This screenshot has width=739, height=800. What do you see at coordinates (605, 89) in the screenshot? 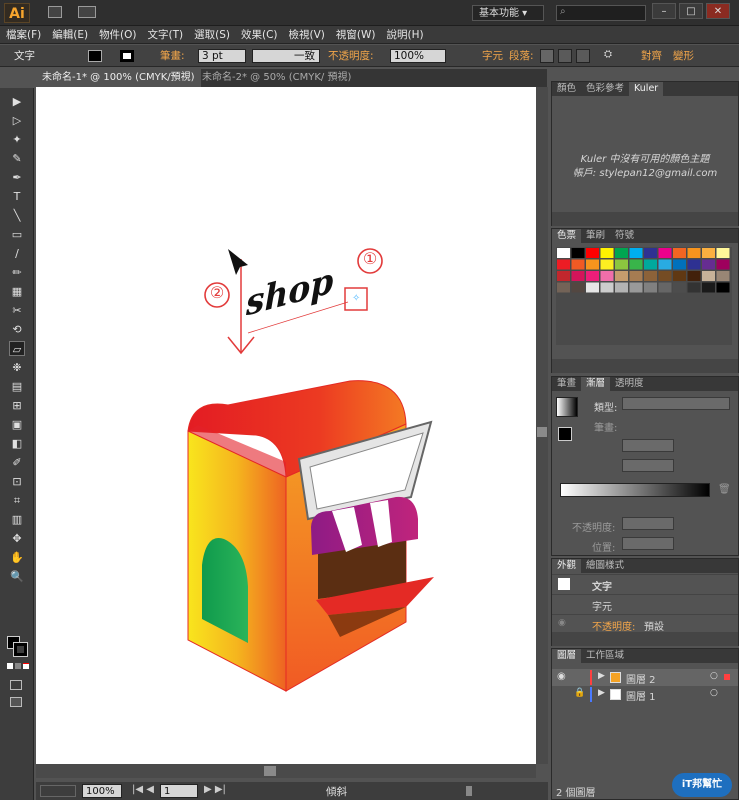
I see `tab-color-guide: 色彩參考` at bounding box center [605, 89].